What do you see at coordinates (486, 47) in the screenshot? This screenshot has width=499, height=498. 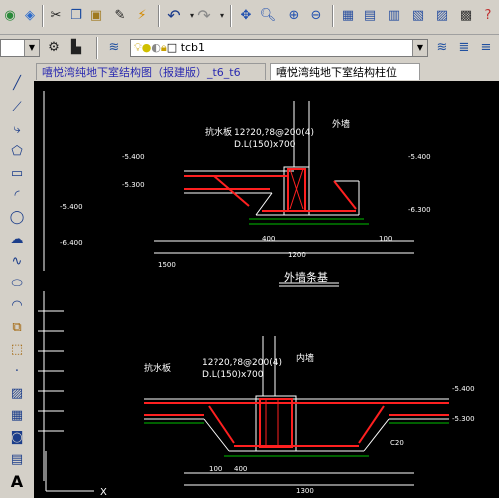 I see `layer-walk-icon: ≡` at bounding box center [486, 47].